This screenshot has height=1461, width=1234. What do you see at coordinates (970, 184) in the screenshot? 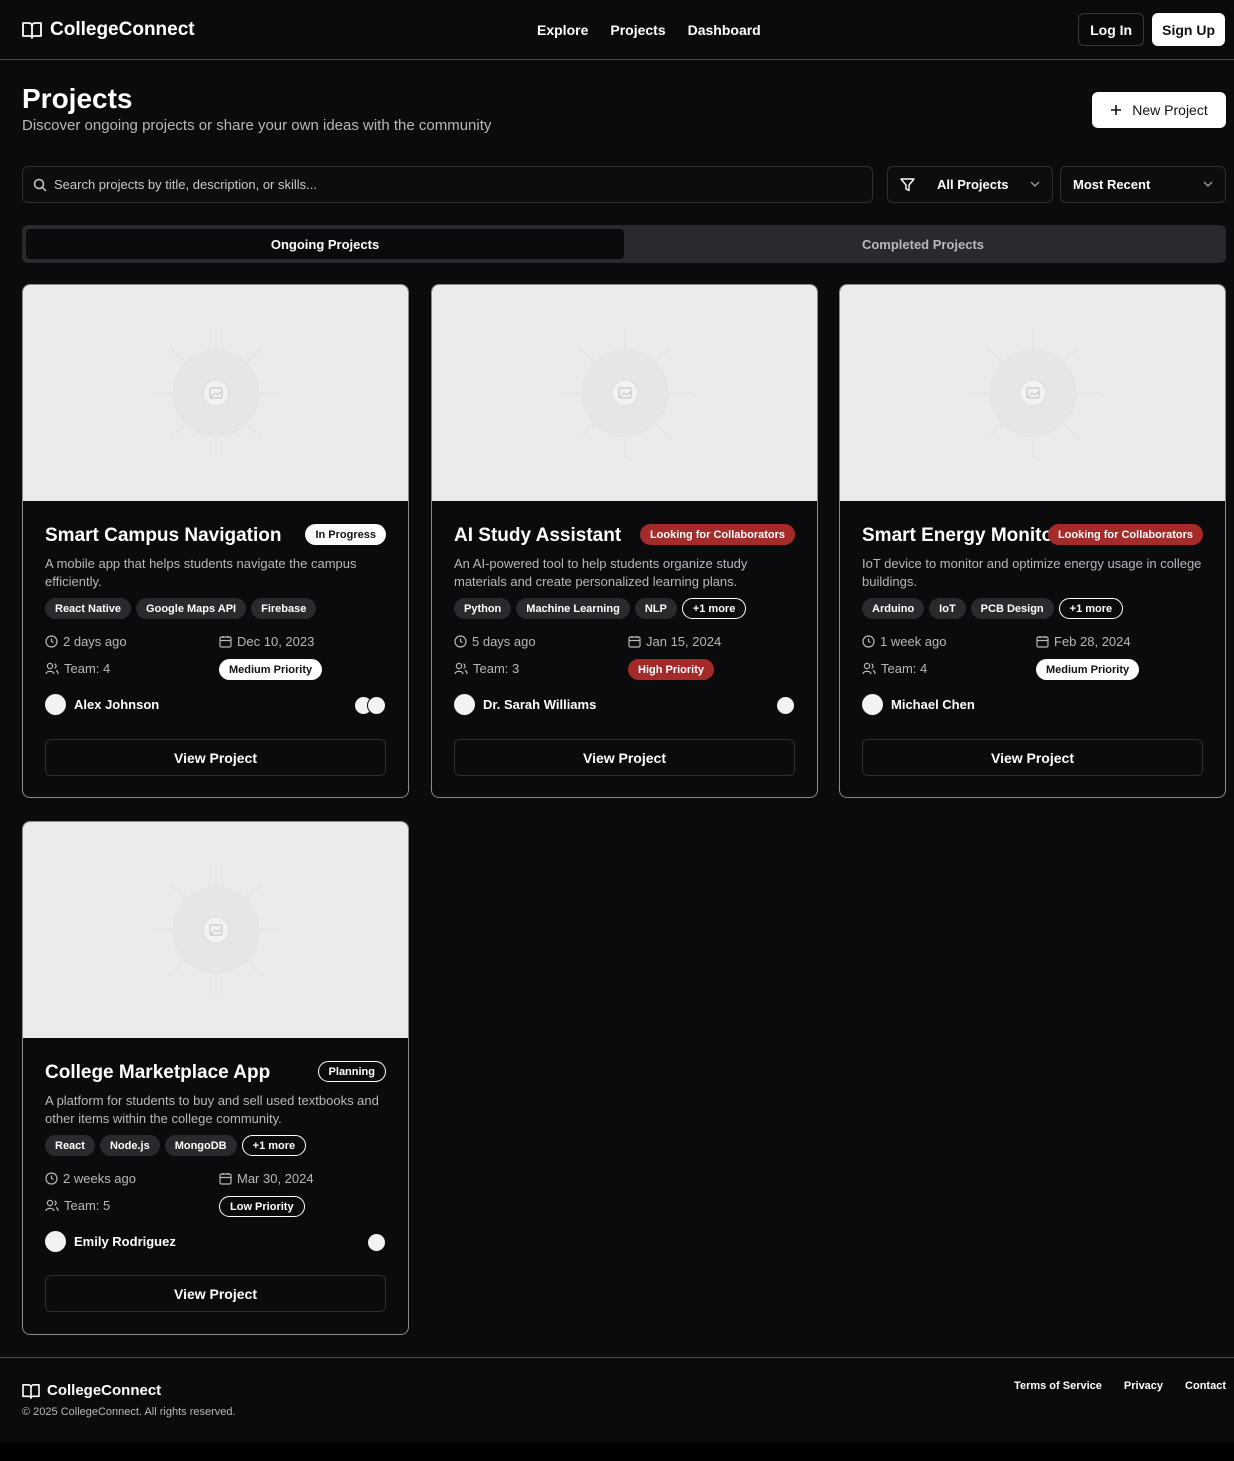
I see `category-select: All Projects` at bounding box center [970, 184].